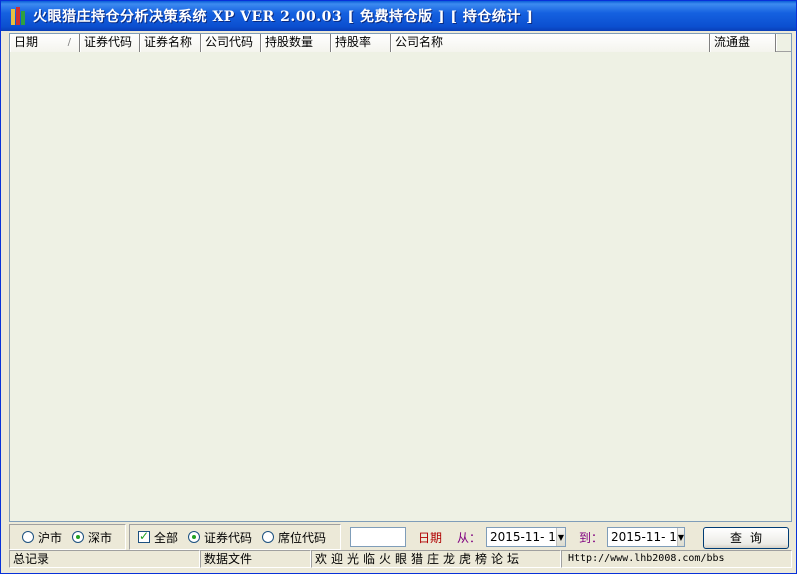  I want to click on status-data-file: 数据文件, so click(255, 559).